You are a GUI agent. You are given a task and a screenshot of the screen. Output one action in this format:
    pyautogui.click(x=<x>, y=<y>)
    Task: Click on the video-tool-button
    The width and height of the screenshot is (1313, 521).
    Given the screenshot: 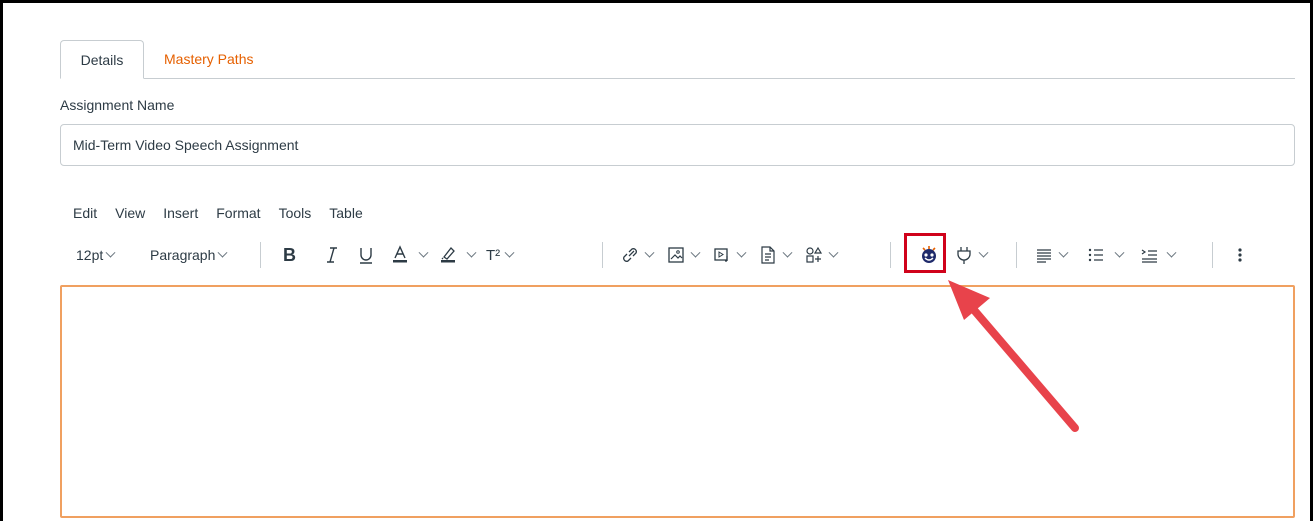 What is the action you would take?
    pyautogui.click(x=929, y=255)
    